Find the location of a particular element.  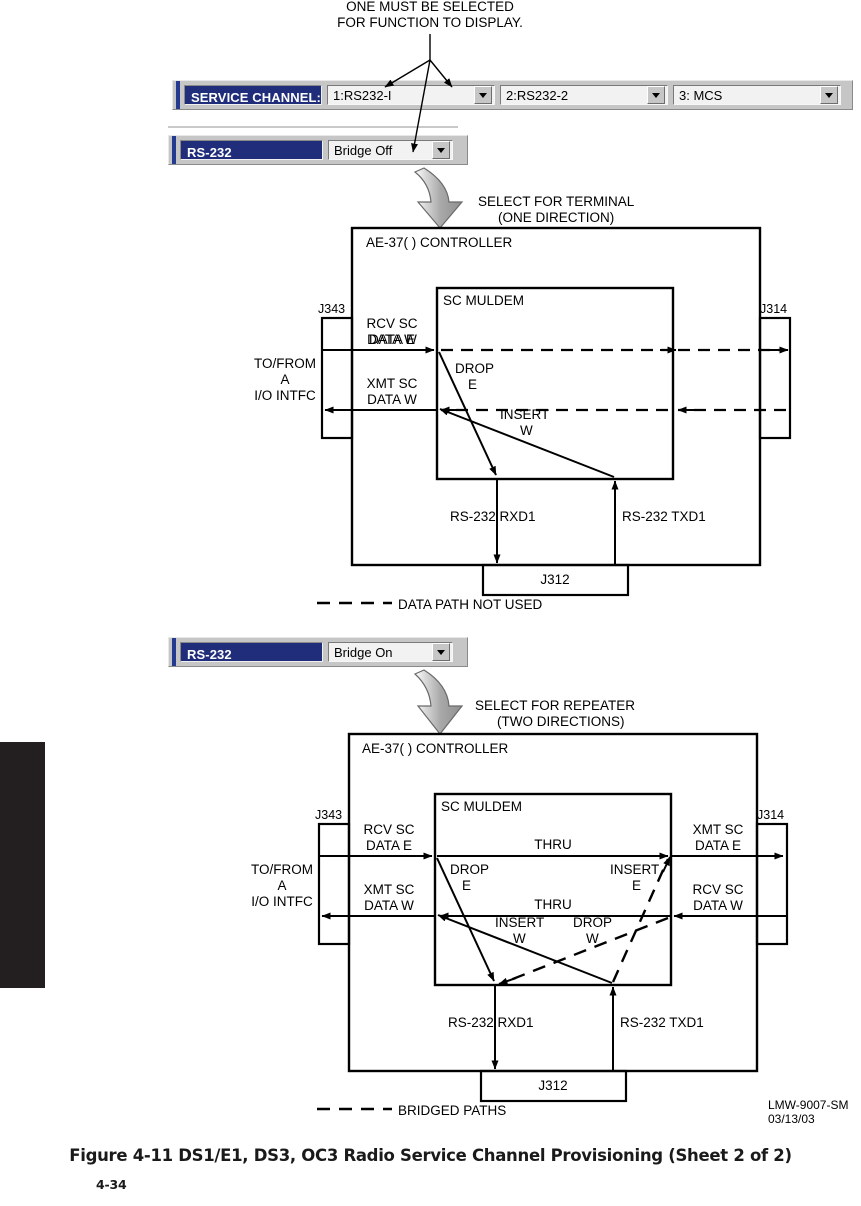

thru-upper-label-repeater: THRU is located at coordinates (553, 844).